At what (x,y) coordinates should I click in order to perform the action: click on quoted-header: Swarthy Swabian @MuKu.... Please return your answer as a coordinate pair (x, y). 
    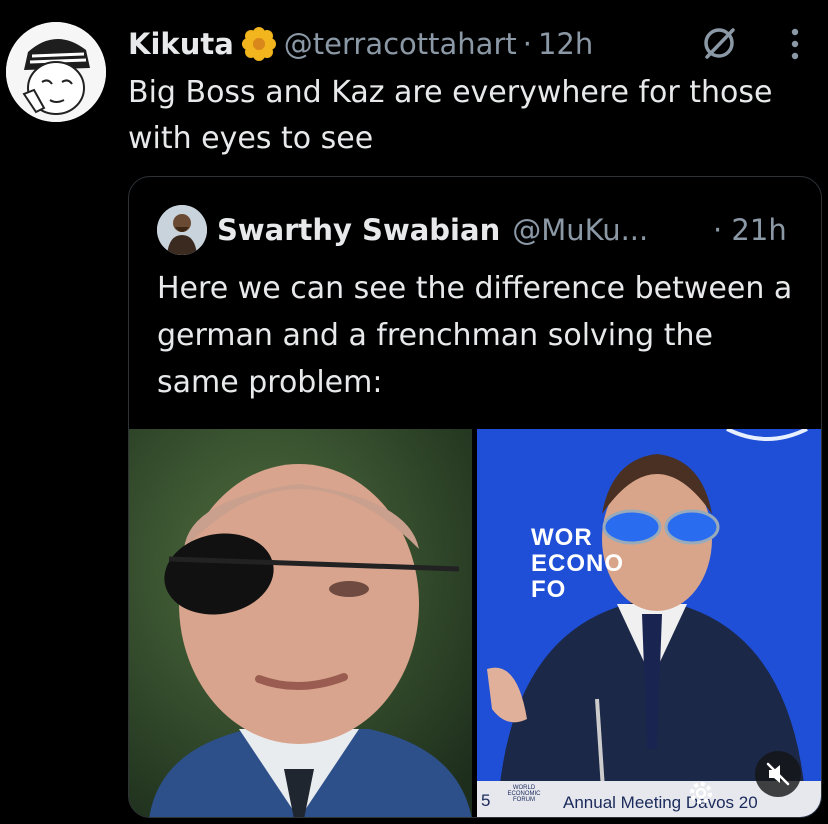
    Looking at the image, I should click on (432, 230).